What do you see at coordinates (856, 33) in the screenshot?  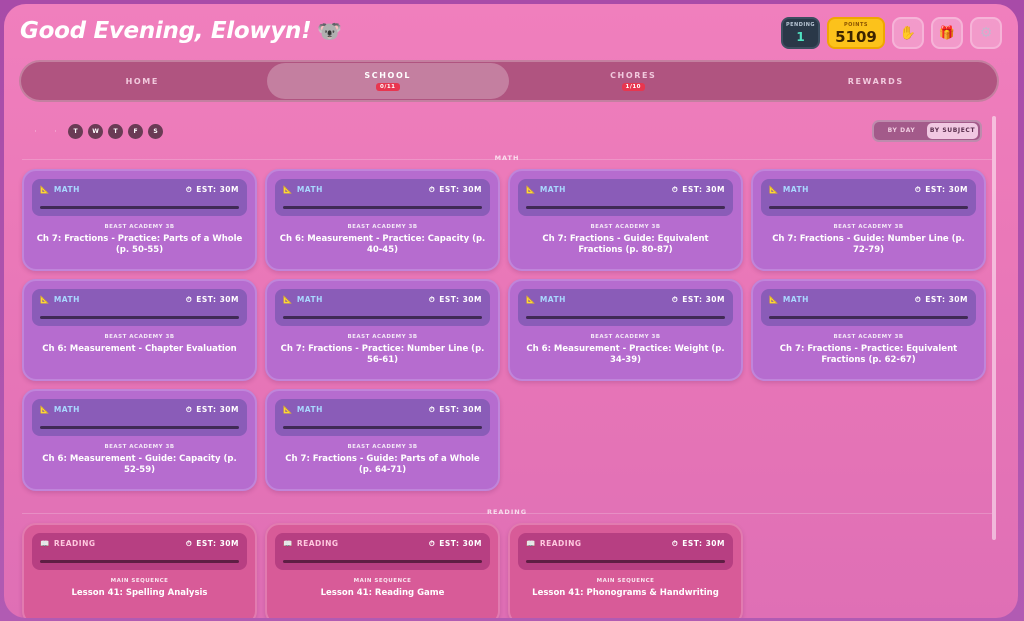 I see `points-counter: POINTS 5109` at bounding box center [856, 33].